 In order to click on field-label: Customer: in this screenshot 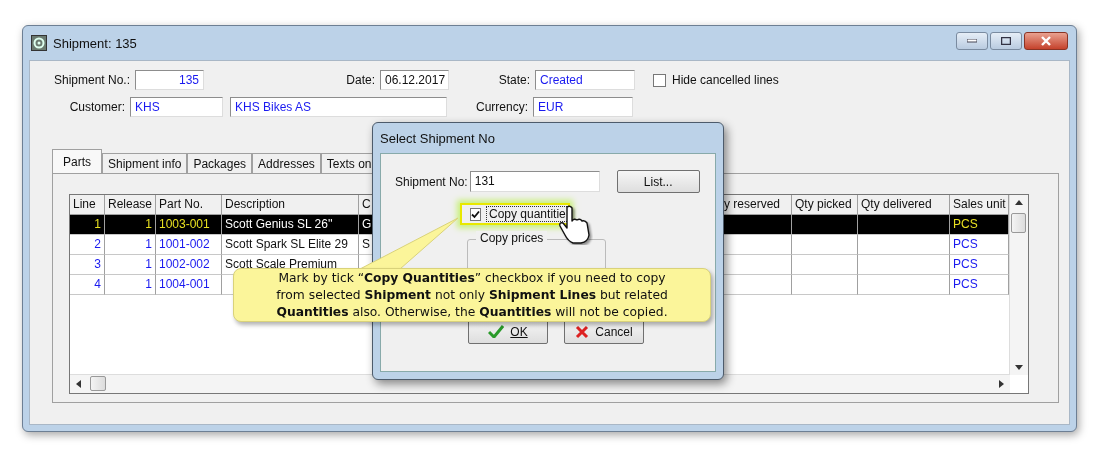, I will do `click(97, 107)`.